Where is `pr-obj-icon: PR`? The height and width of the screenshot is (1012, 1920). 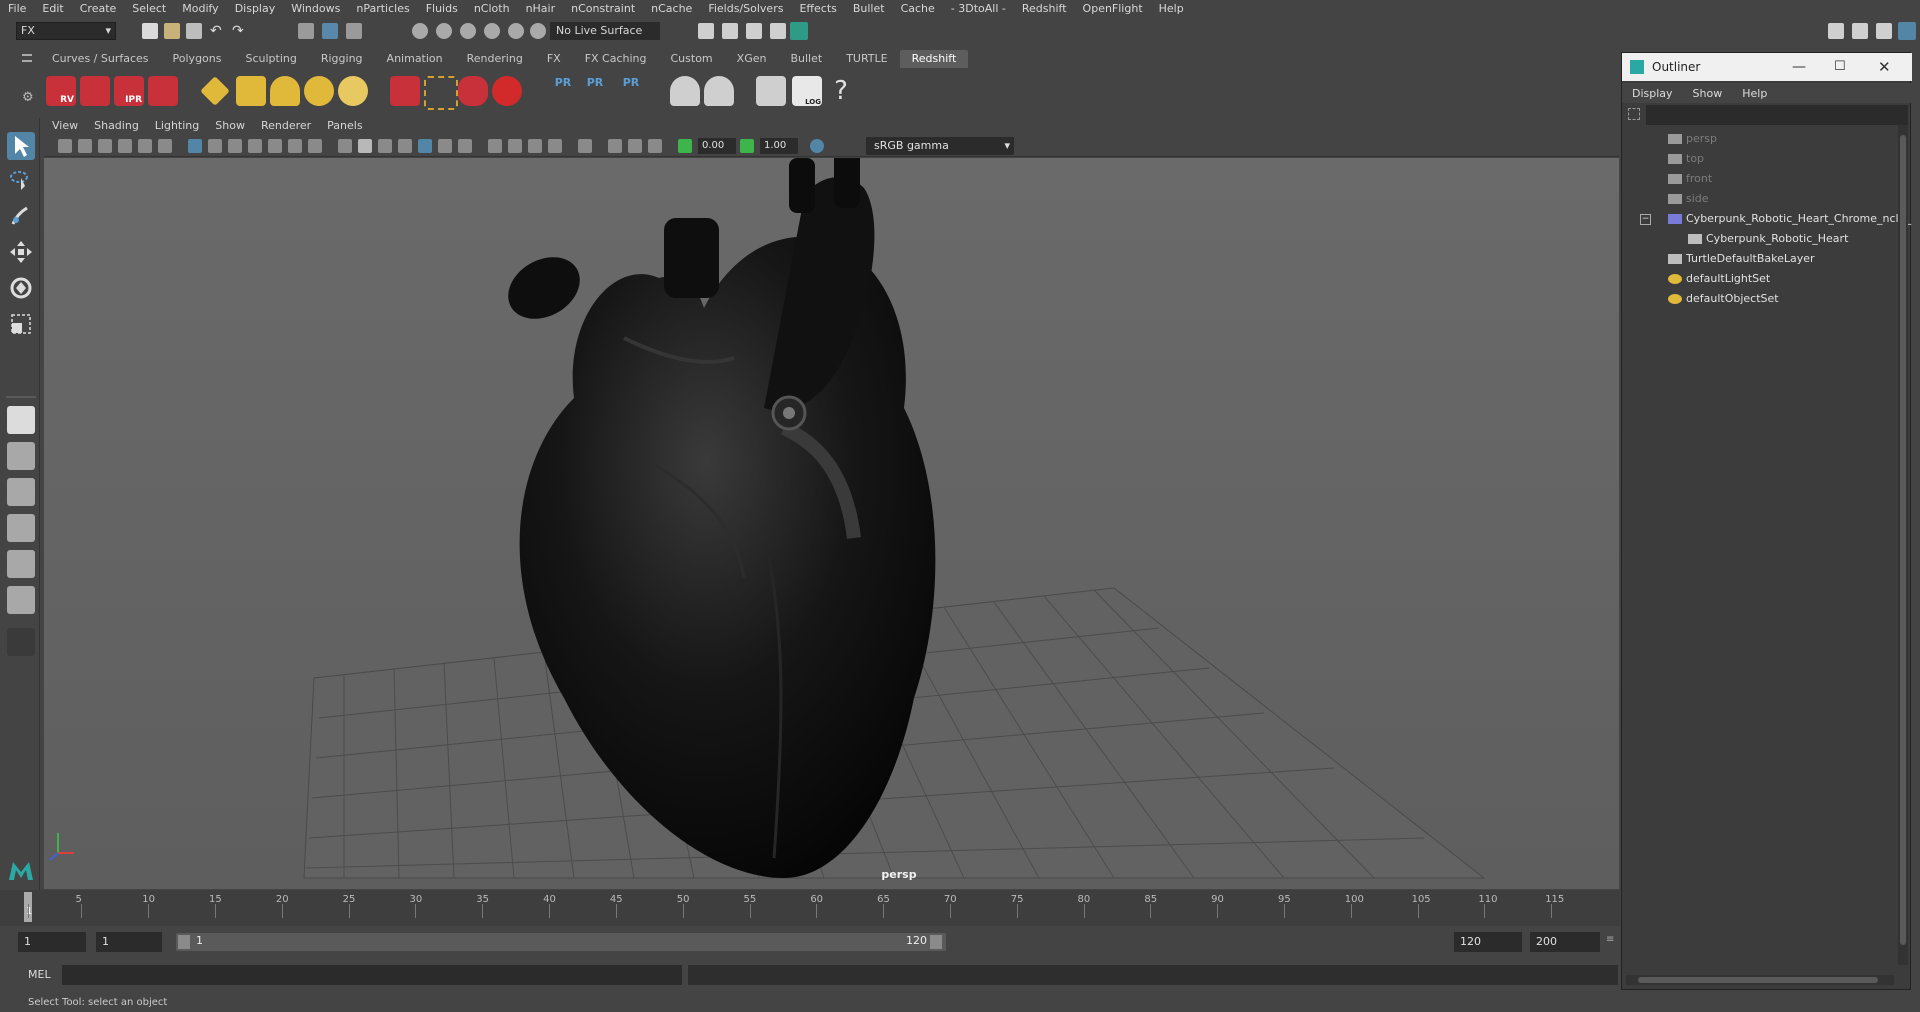
pr-obj-icon: PR is located at coordinates (563, 91).